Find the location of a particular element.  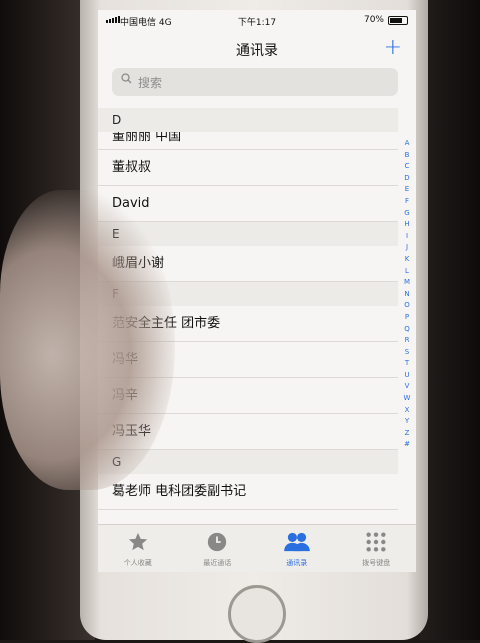

index-letter: P is located at coordinates (407, 318).